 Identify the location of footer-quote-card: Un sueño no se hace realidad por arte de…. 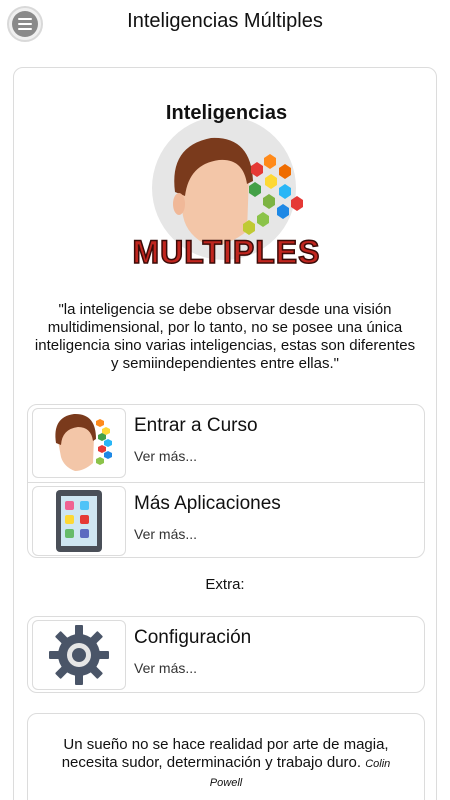
(226, 756).